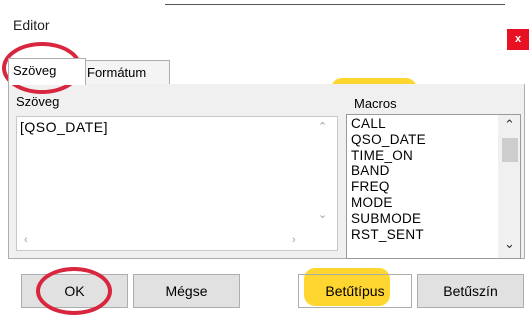 This screenshot has height=318, width=531. I want to click on font-button: Betűtípus, so click(355, 291).